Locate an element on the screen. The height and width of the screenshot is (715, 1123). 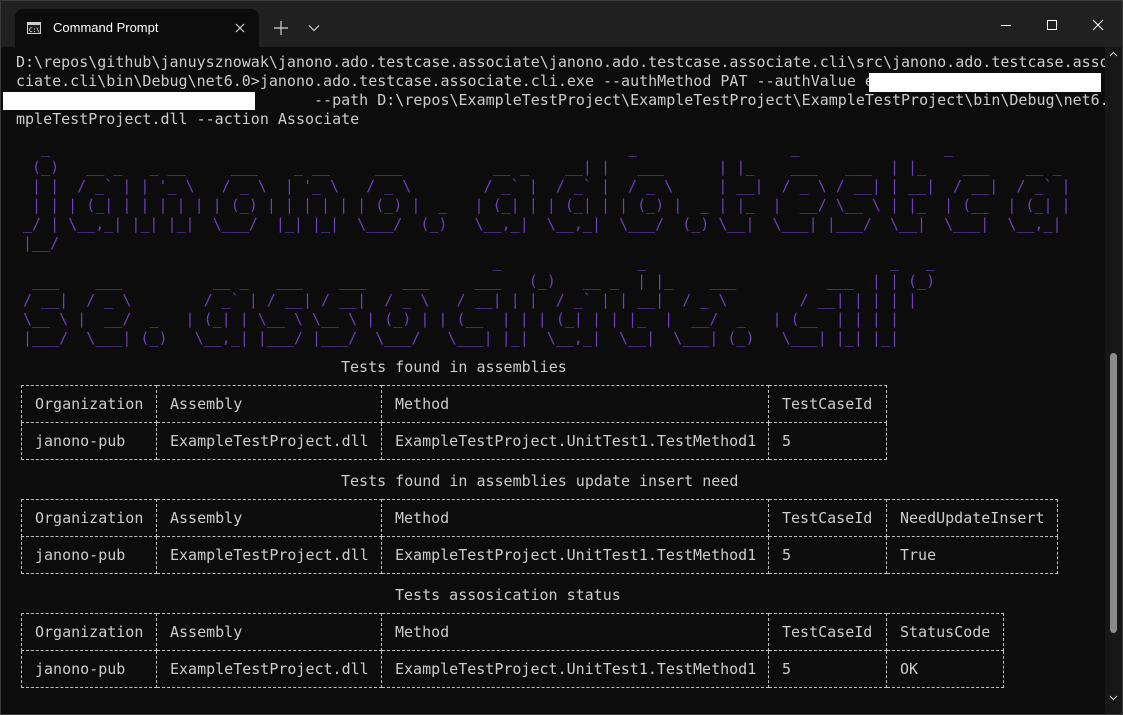
table-cell: True is located at coordinates (972, 555).